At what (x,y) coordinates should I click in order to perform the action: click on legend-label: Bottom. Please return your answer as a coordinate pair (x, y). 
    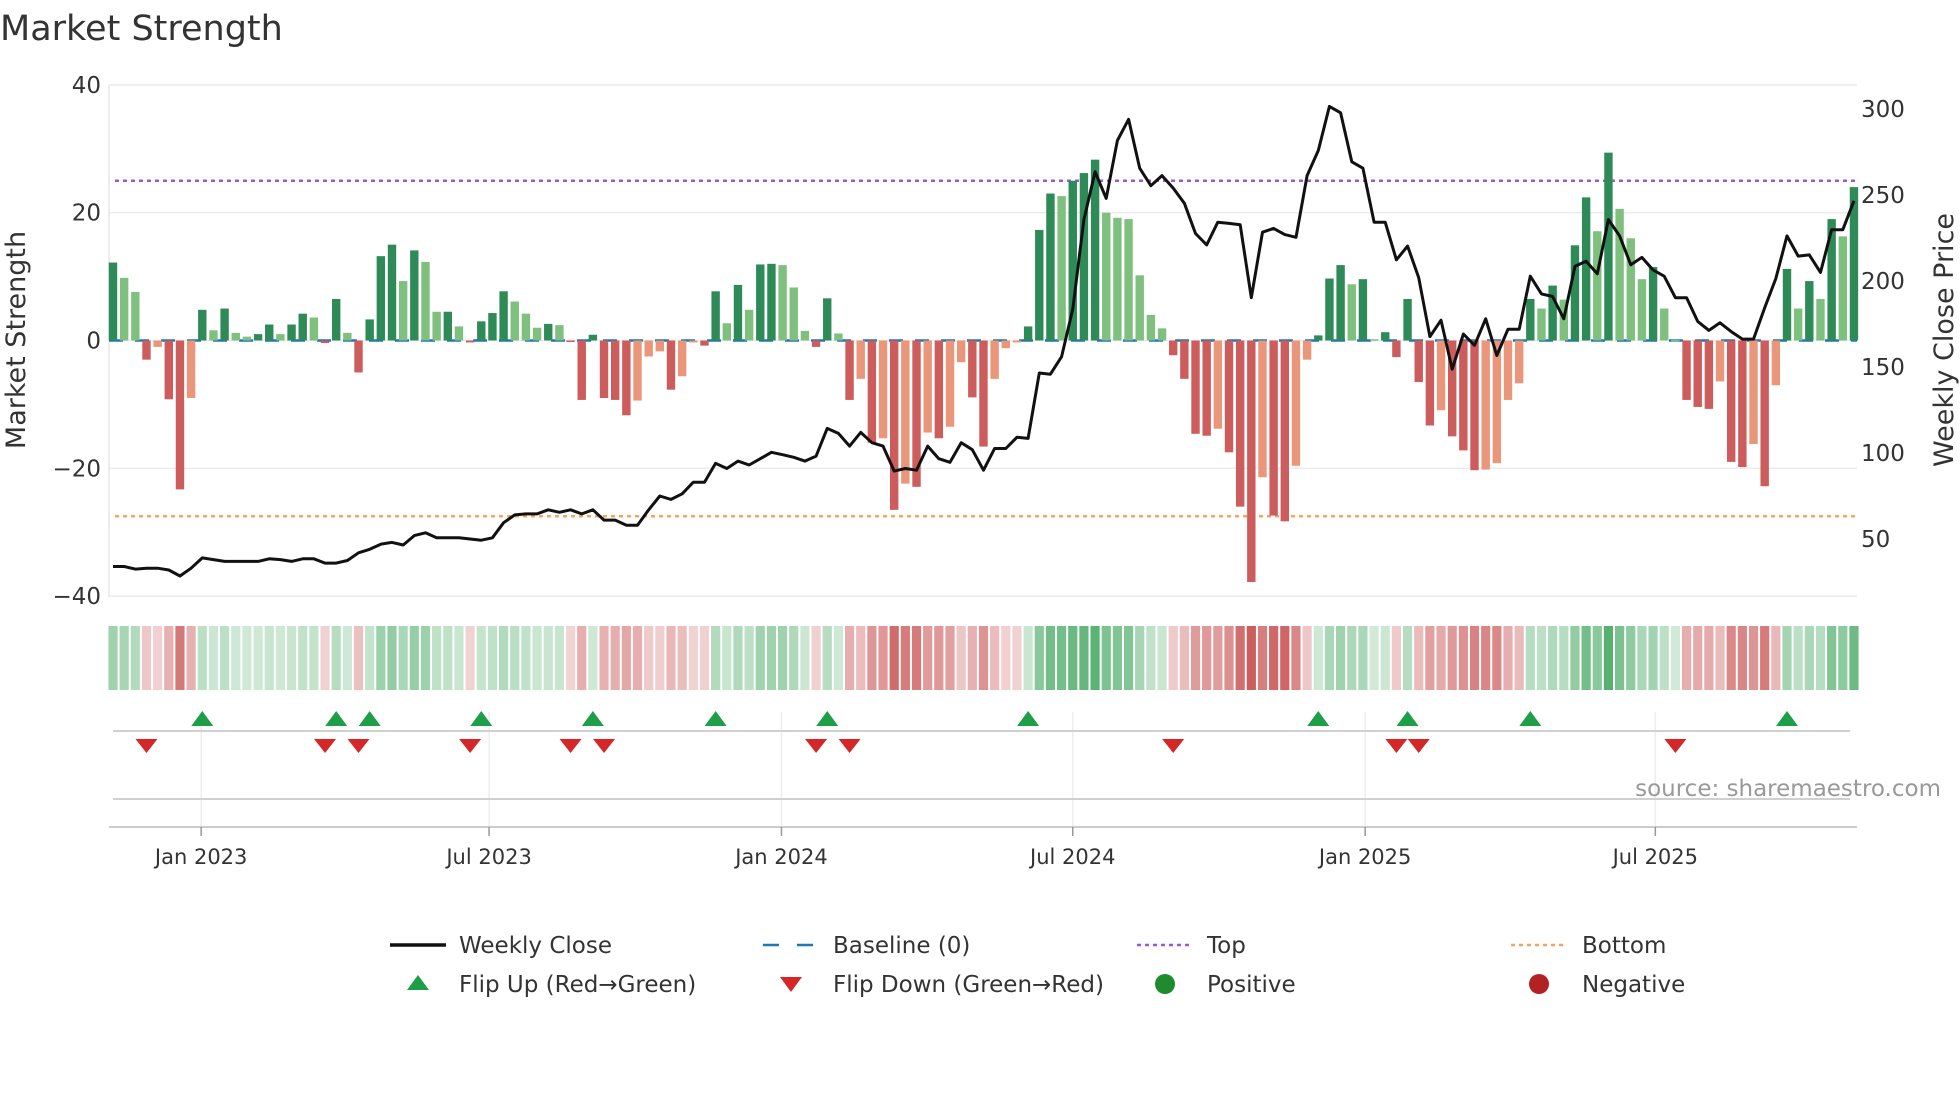
    Looking at the image, I should click on (1624, 946).